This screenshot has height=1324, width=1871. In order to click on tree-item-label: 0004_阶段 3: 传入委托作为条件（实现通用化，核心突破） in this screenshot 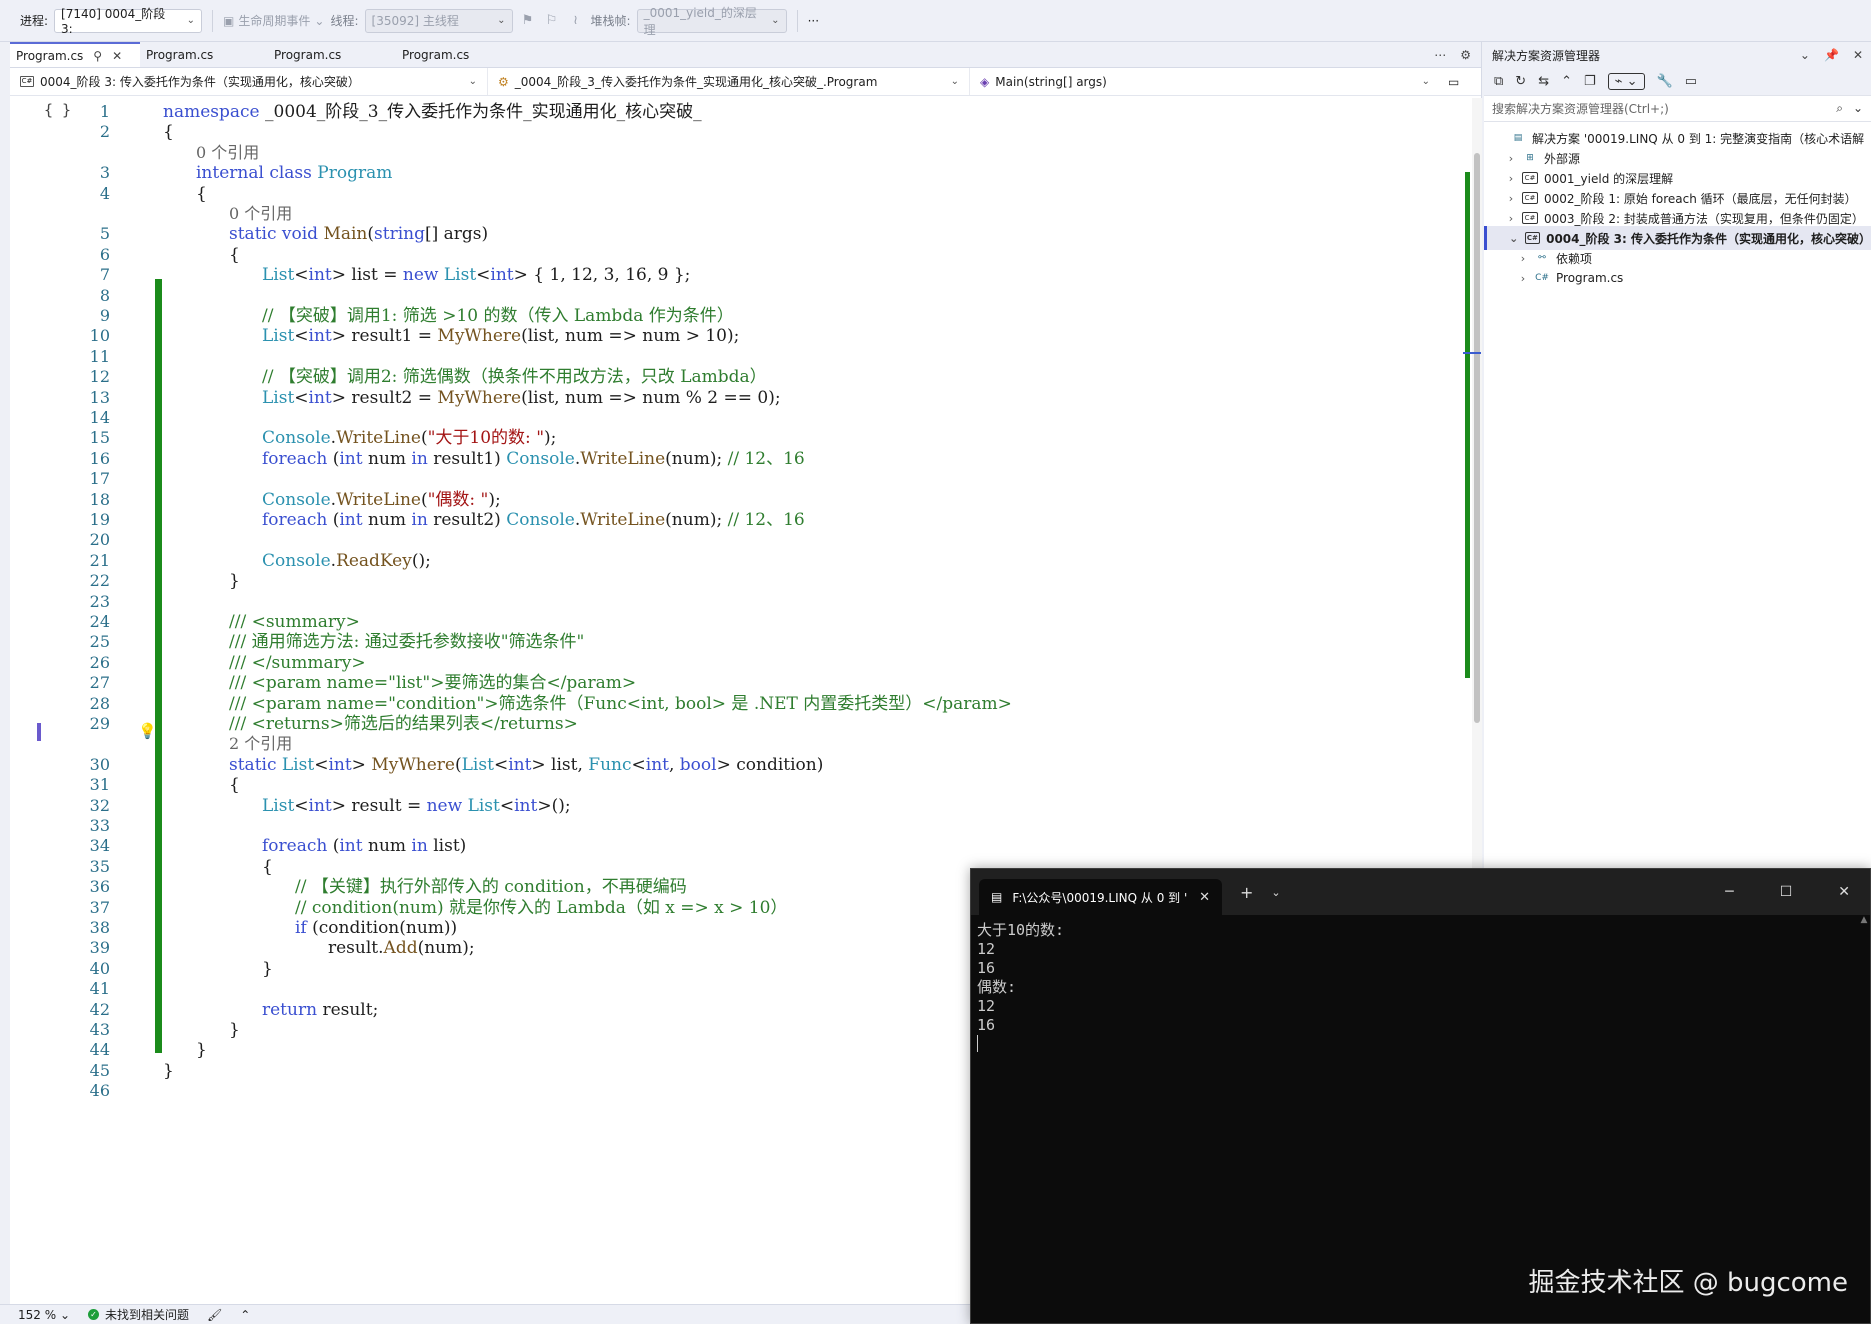, I will do `click(1708, 238)`.